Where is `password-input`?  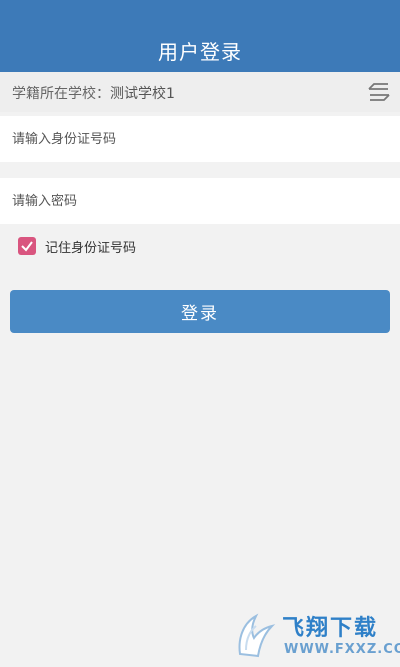 password-input is located at coordinates (200, 201).